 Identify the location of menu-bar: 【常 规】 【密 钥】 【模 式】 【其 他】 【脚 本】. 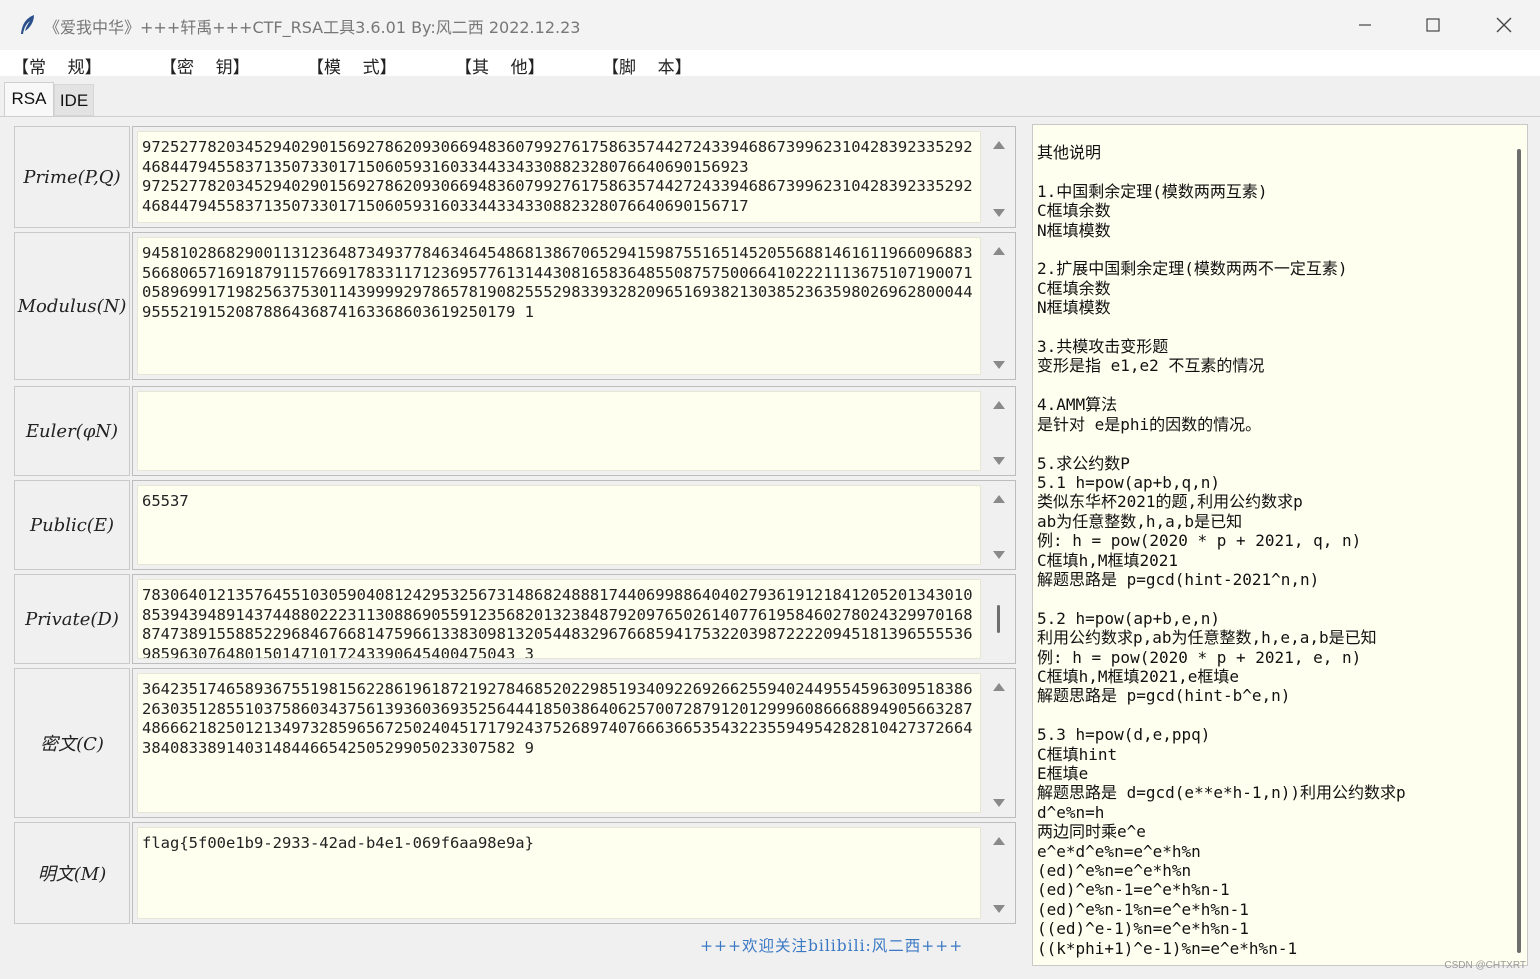
(770, 64).